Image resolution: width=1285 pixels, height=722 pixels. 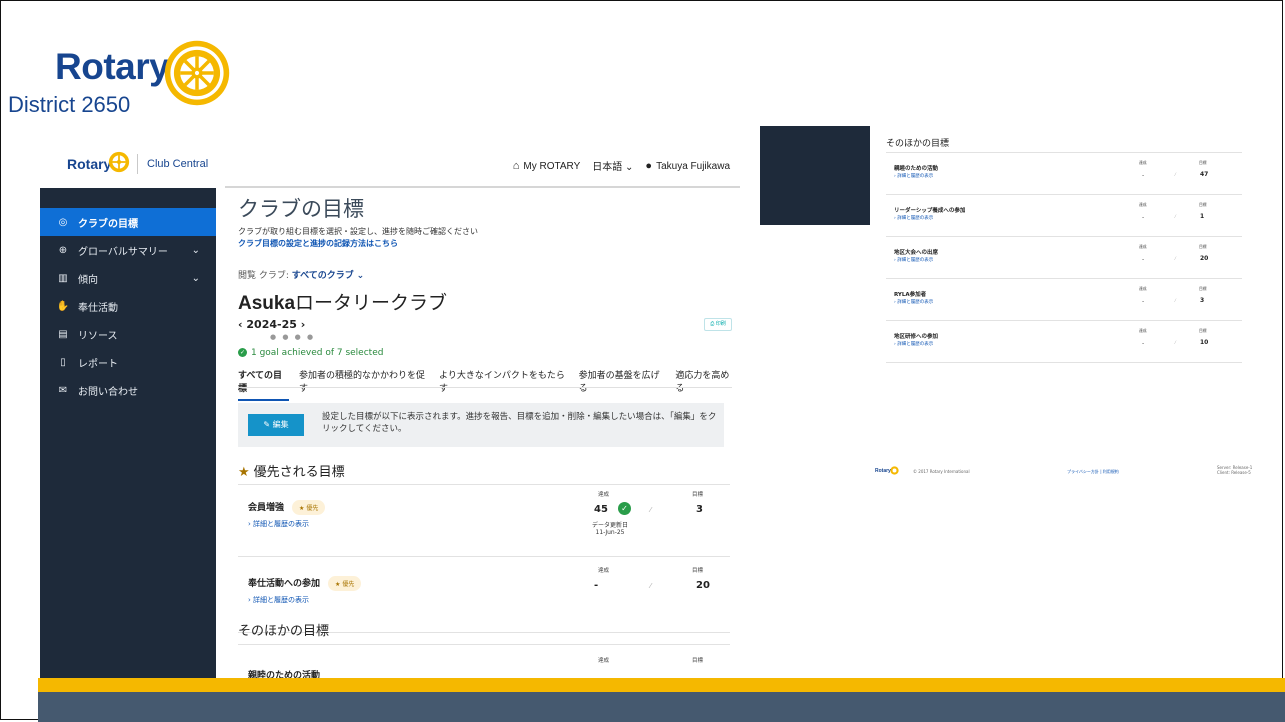 I want to click on rotary-wordmark: Rotary, so click(x=112, y=66).